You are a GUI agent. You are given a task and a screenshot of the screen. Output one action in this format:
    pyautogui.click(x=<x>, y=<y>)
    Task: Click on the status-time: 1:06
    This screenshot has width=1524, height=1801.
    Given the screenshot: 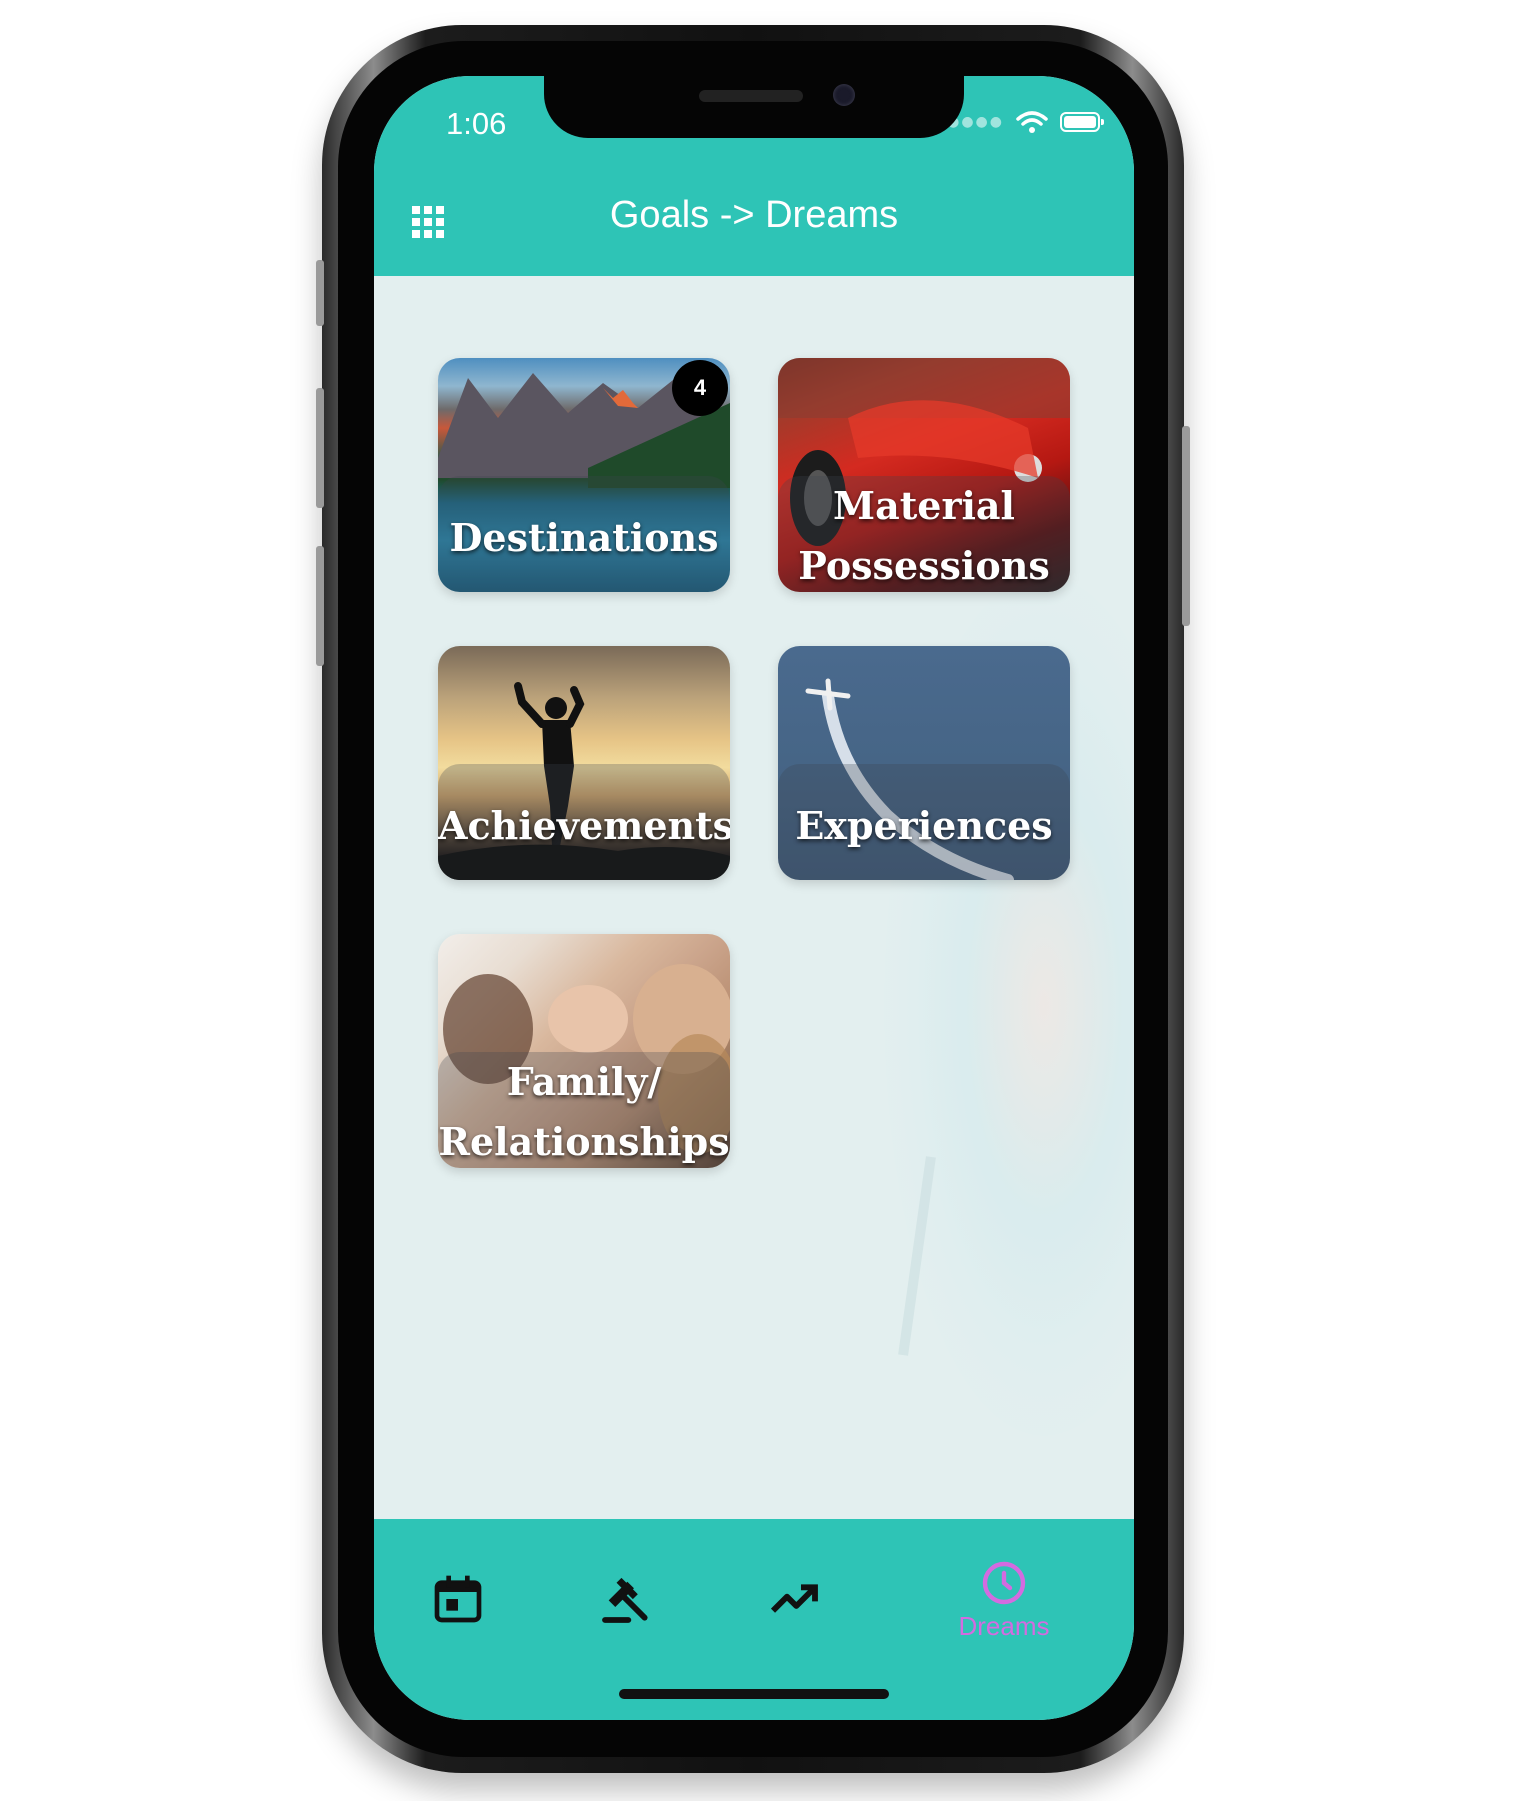 What is the action you would take?
    pyautogui.click(x=476, y=123)
    